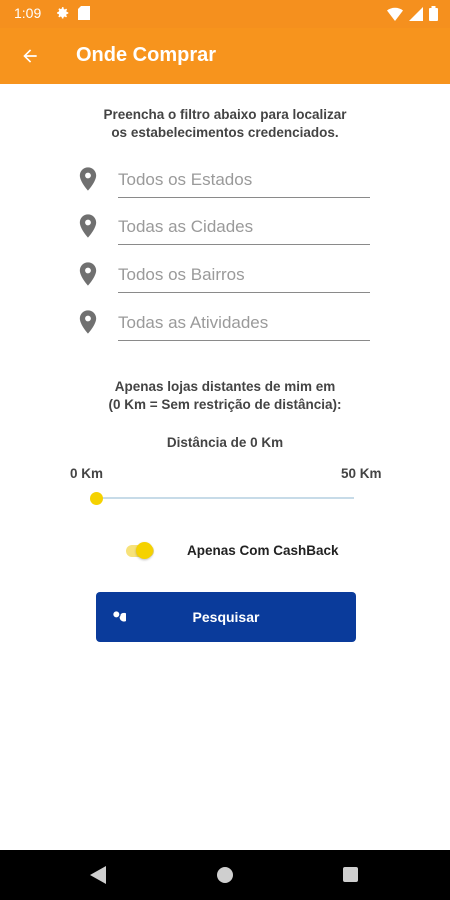  What do you see at coordinates (225, 114) in the screenshot?
I see `intro-line-1: Preencha o filtro abaixo para localizar` at bounding box center [225, 114].